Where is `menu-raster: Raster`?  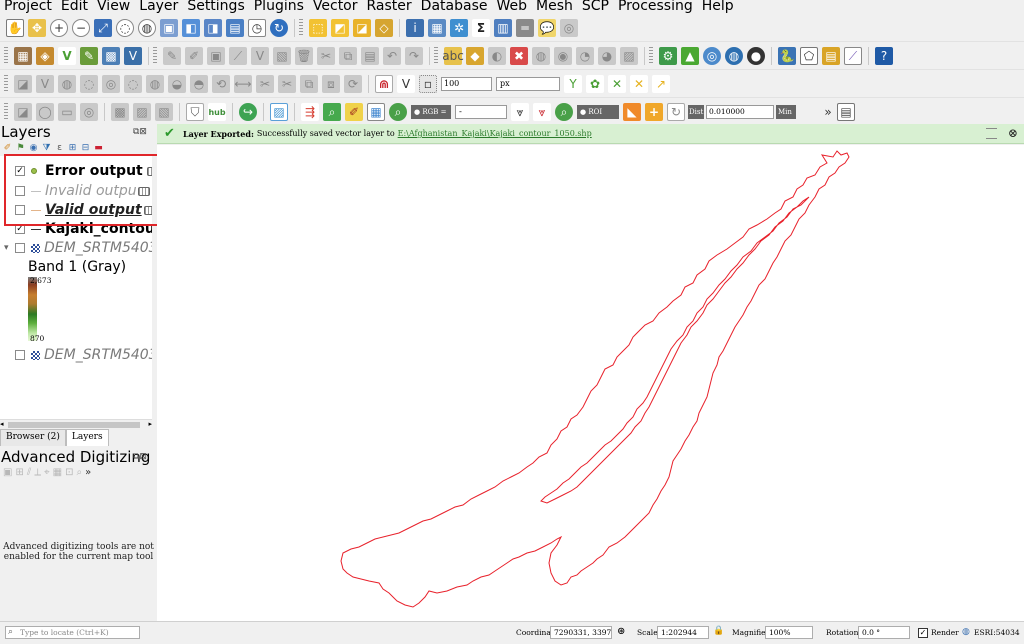
menu-raster: Raster is located at coordinates (388, 6).